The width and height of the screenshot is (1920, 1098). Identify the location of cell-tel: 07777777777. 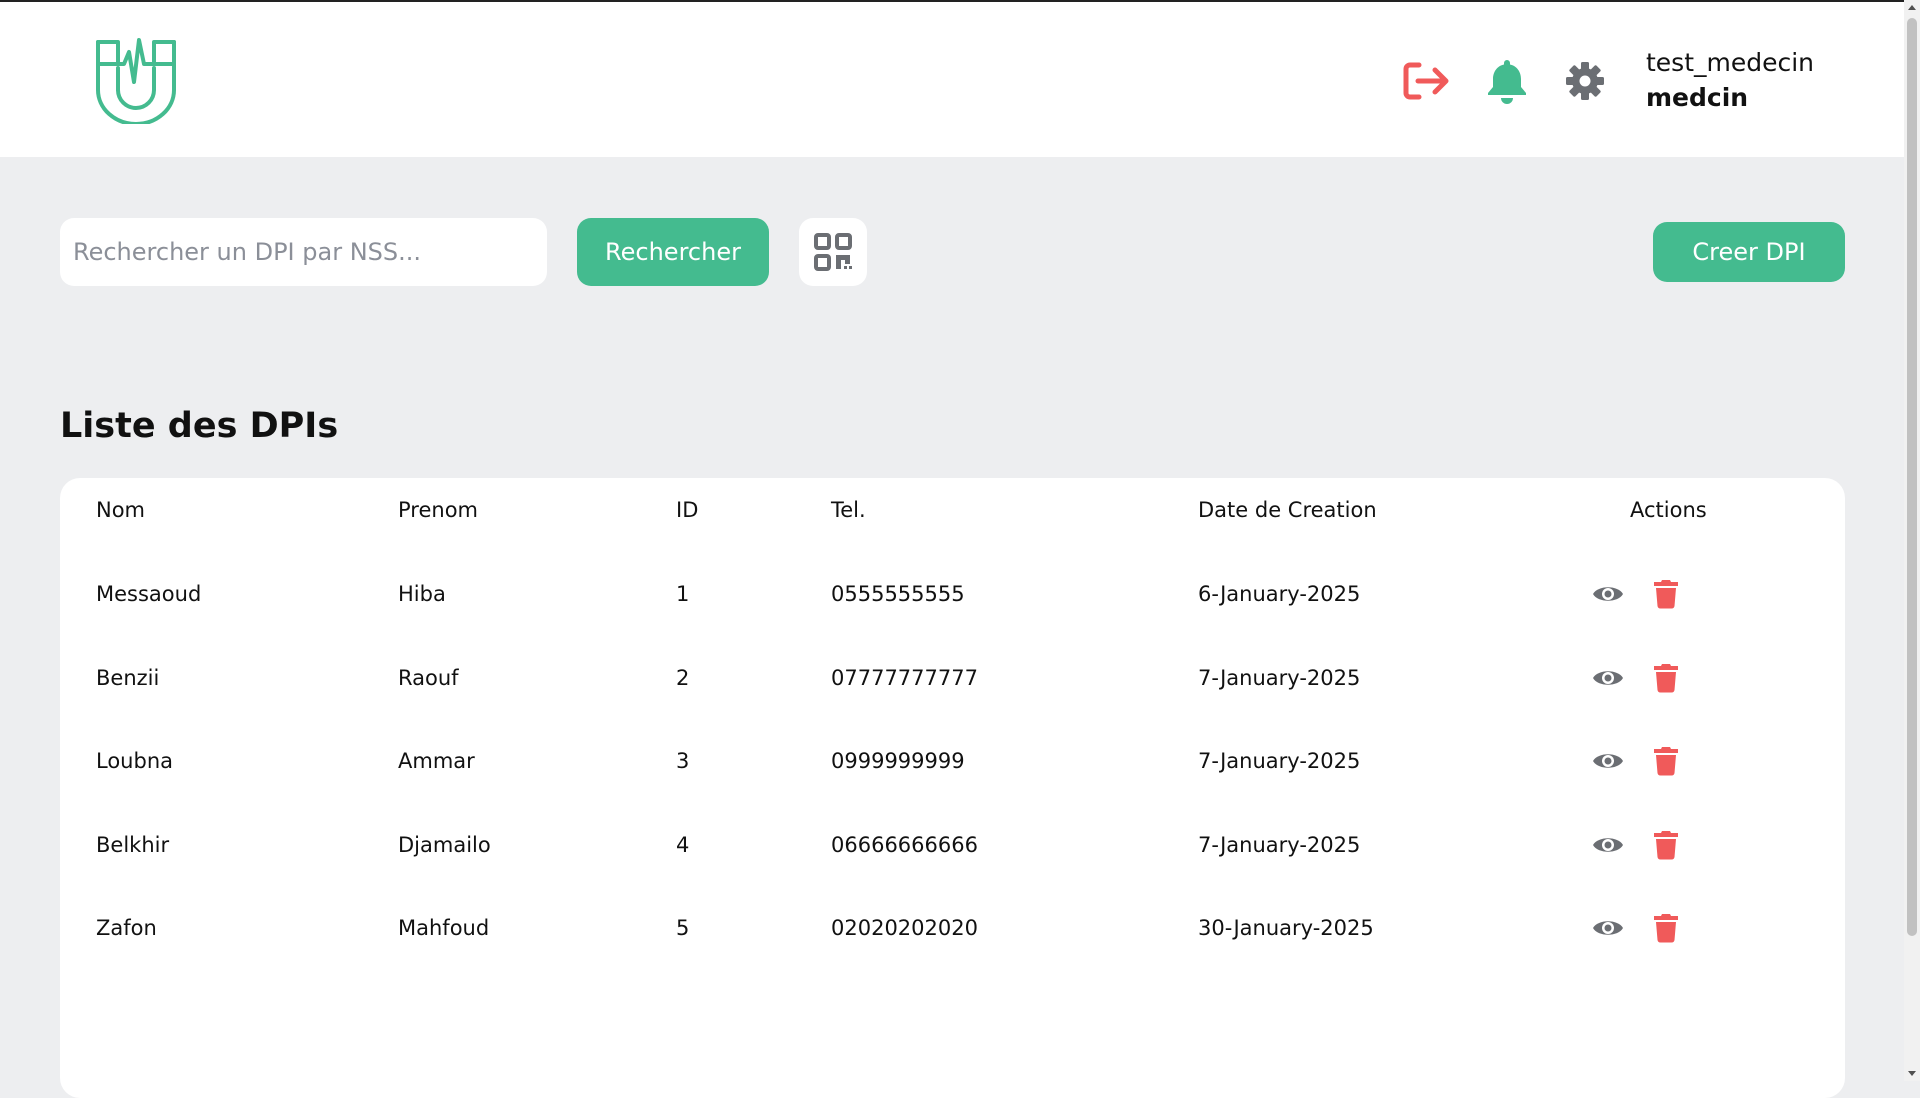
(904, 678).